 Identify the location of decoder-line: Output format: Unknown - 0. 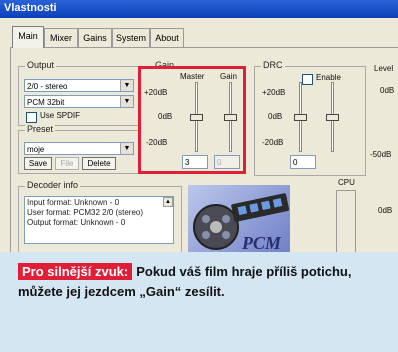
(76, 222).